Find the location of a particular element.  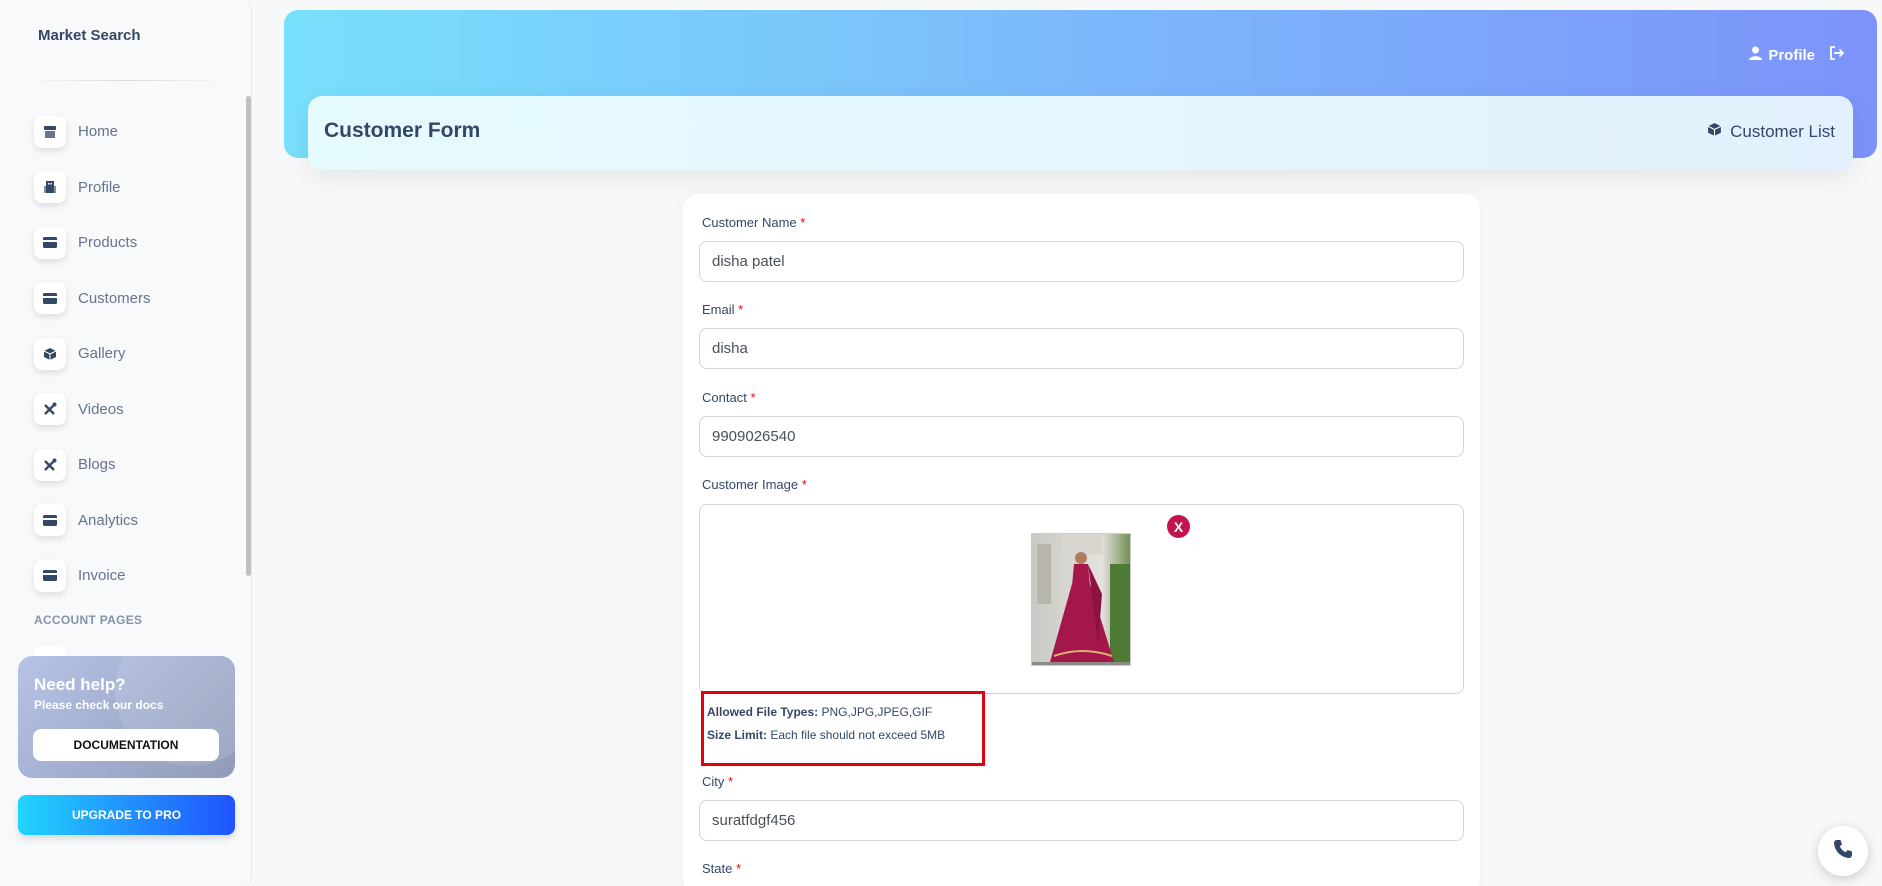

sidebar-item-label: Home is located at coordinates (98, 132).